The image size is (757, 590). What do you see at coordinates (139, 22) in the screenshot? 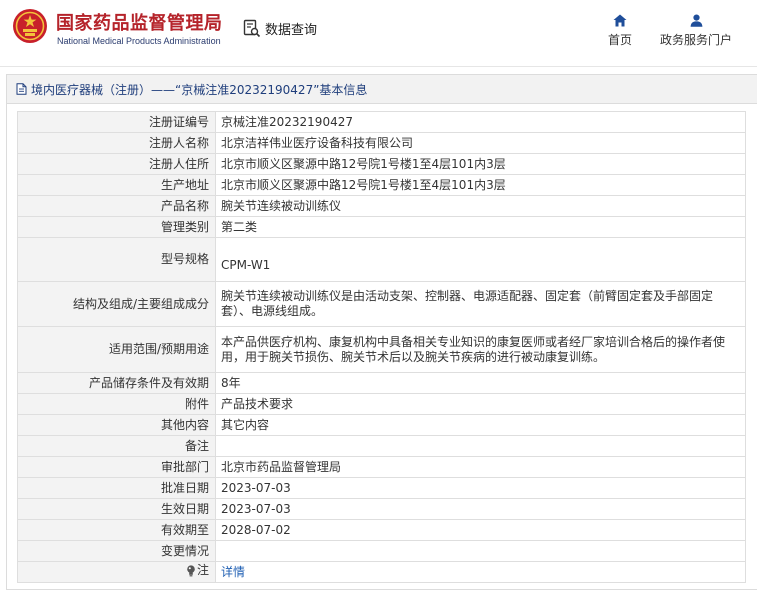
I see `site-brand-title: 国家药品监督管理局` at bounding box center [139, 22].